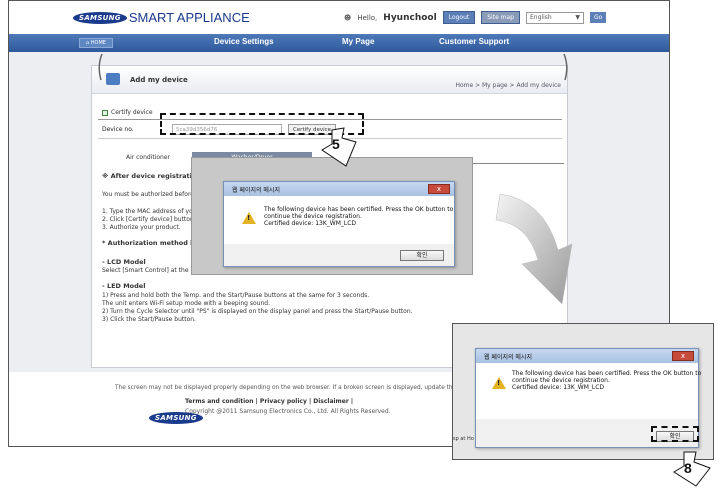 Image resolution: width=719 pixels, height=488 pixels. Describe the element at coordinates (113, 79) in the screenshot. I see `device-icon` at that location.